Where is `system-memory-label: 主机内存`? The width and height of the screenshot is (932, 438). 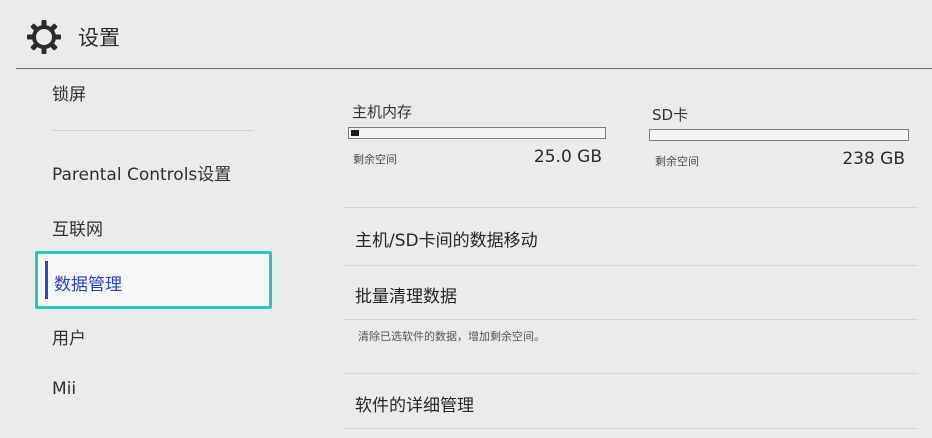 system-memory-label: 主机内存 is located at coordinates (382, 112).